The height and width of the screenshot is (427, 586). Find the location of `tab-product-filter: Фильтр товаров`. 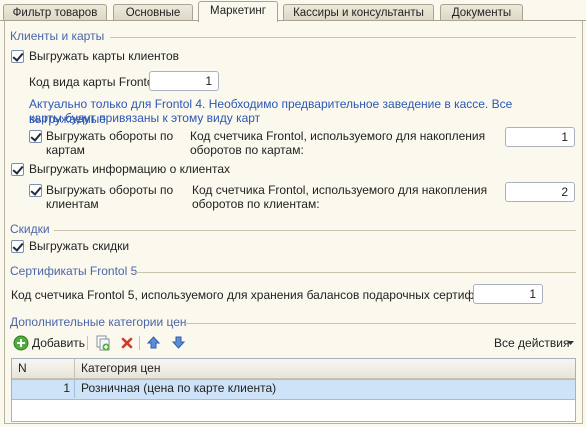

tab-product-filter: Фильтр товаров is located at coordinates (55, 12).